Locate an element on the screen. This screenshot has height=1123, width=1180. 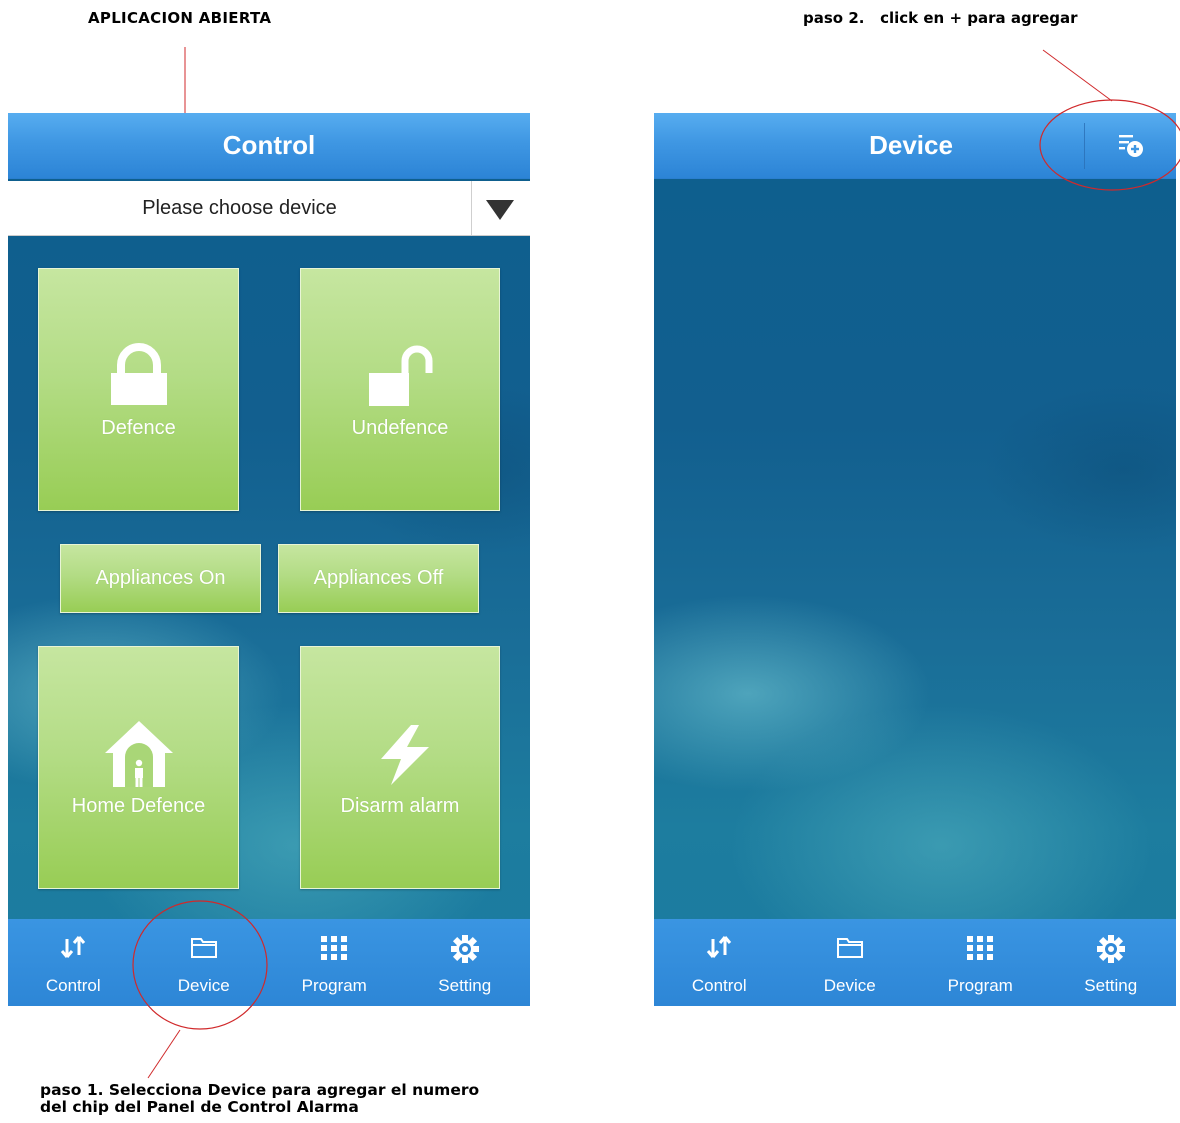
lightning-icon is located at coordinates (405, 755).